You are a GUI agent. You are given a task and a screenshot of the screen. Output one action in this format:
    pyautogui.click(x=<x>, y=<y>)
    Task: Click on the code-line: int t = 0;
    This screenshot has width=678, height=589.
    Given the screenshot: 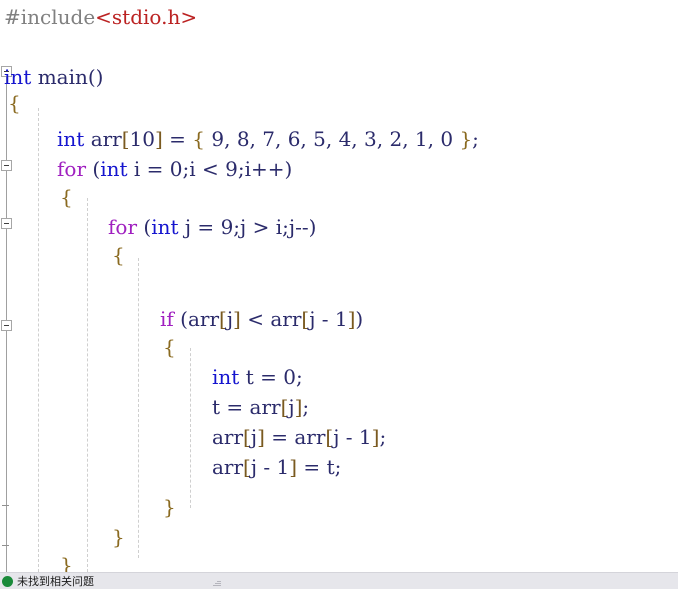 What is the action you would take?
    pyautogui.click(x=151, y=377)
    